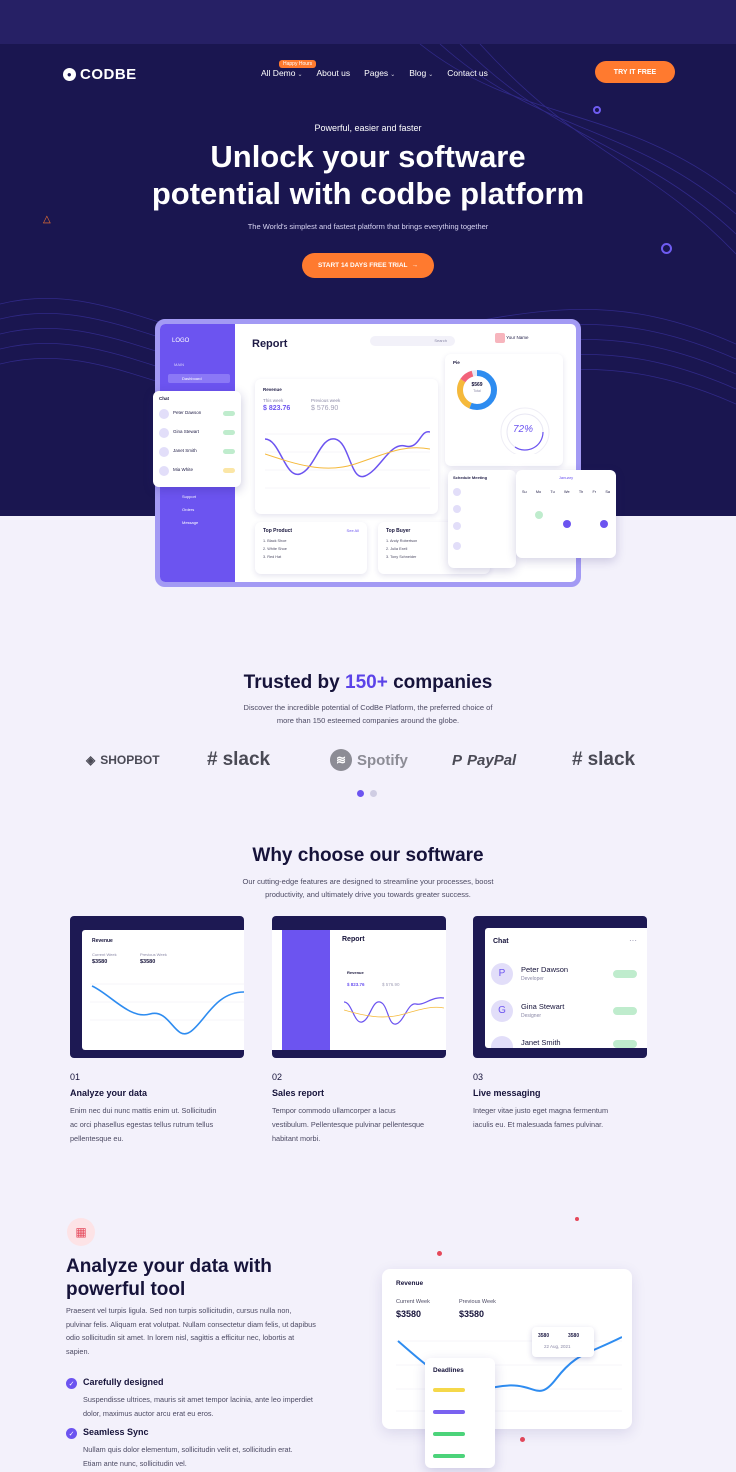  Describe the element at coordinates (460, 1413) in the screenshot. I see `deadlines-card: Deadlines` at that location.